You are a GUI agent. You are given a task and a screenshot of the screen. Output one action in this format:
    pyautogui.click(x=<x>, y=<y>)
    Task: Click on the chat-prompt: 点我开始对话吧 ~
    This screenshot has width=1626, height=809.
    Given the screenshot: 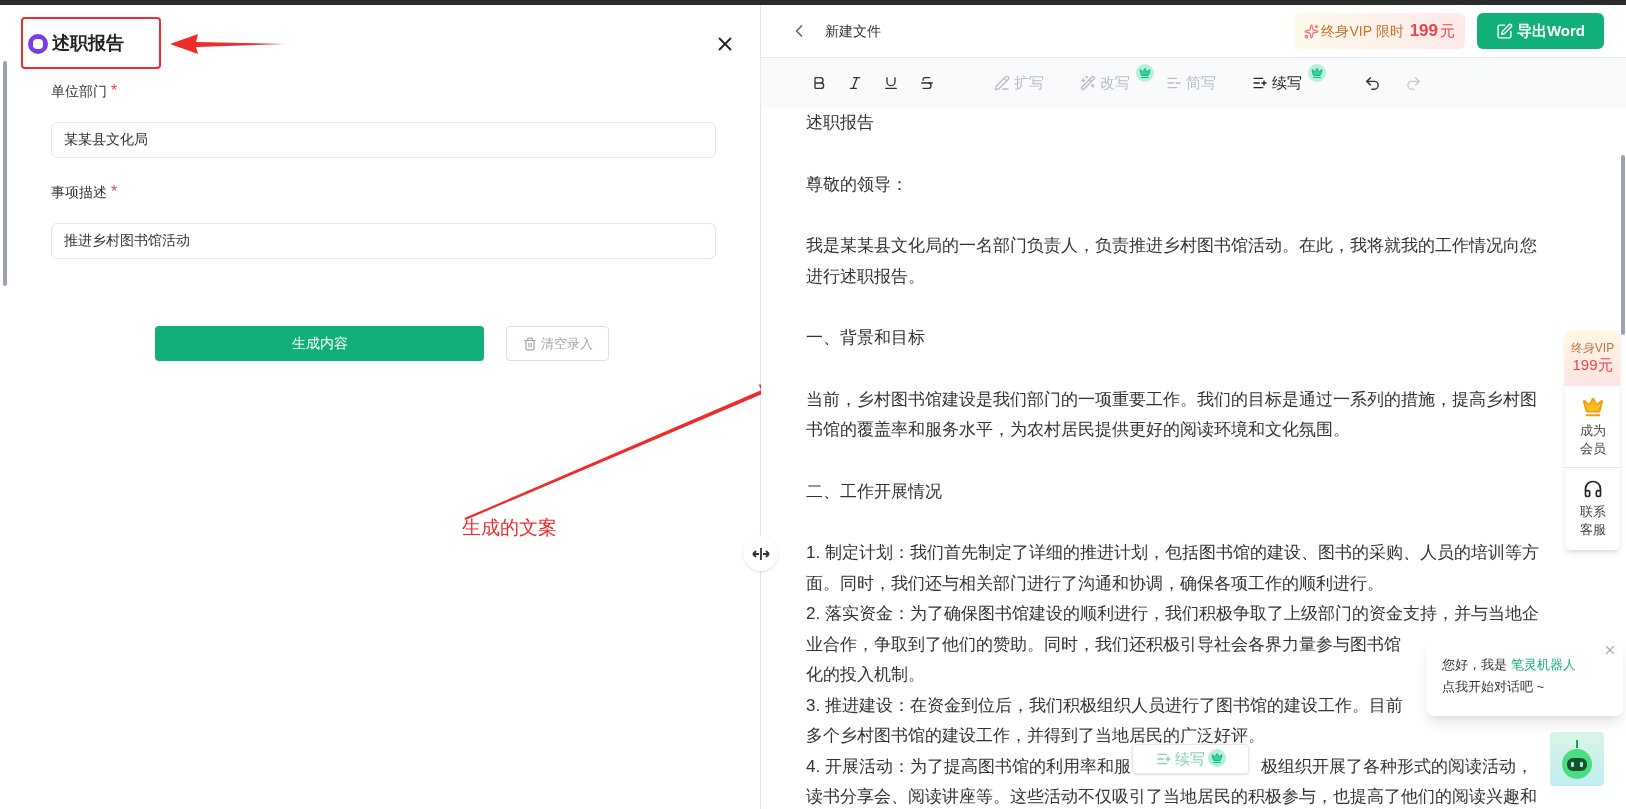 What is the action you would take?
    pyautogui.click(x=1494, y=687)
    